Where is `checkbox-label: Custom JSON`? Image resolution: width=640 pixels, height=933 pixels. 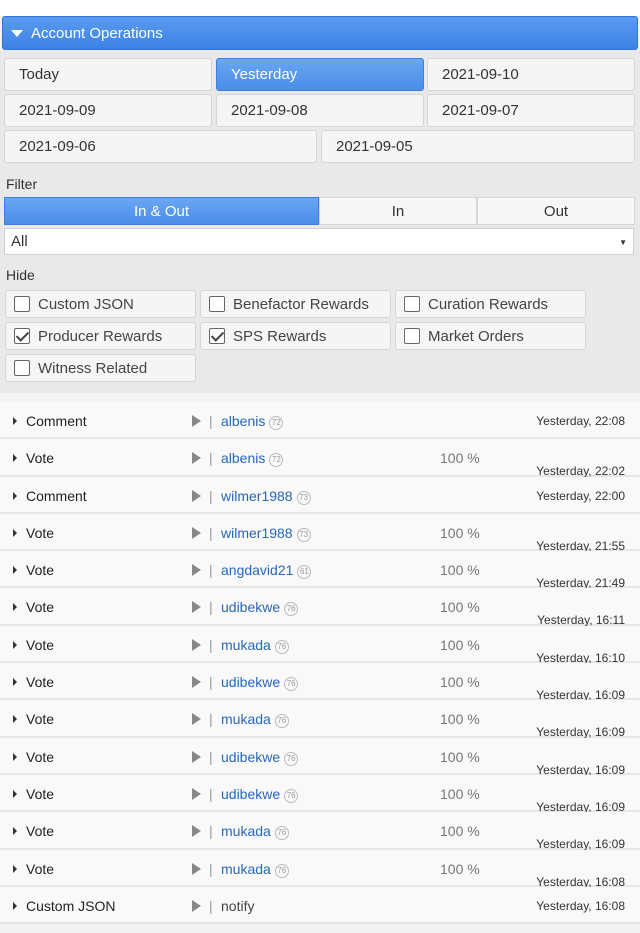 checkbox-label: Custom JSON is located at coordinates (86, 304).